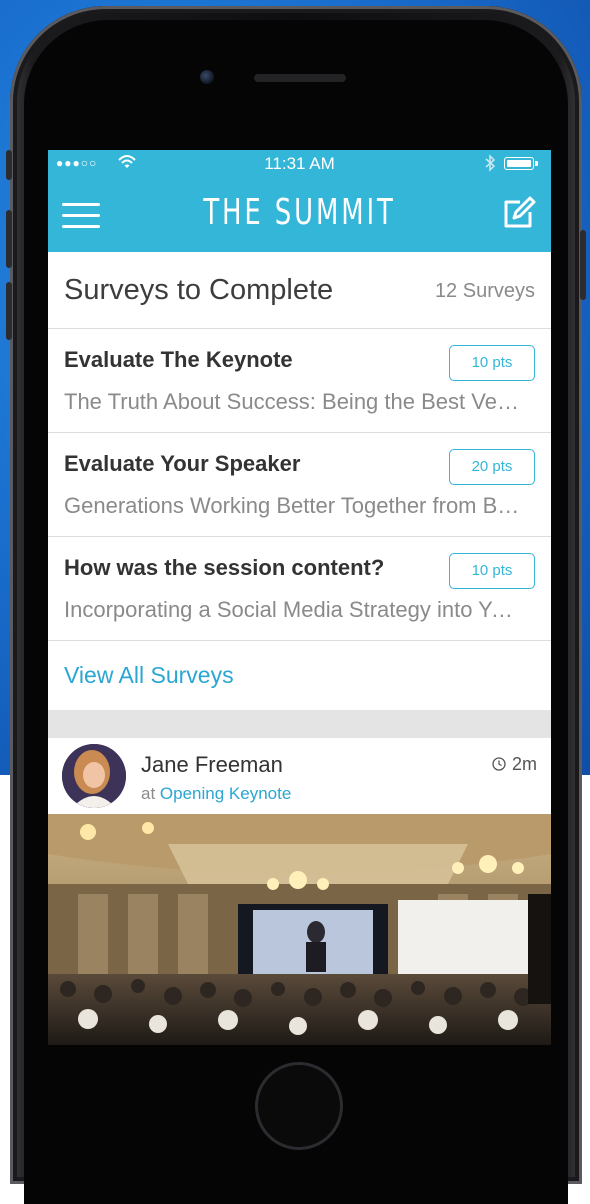  I want to click on bluetooth-icon, so click(490, 163).